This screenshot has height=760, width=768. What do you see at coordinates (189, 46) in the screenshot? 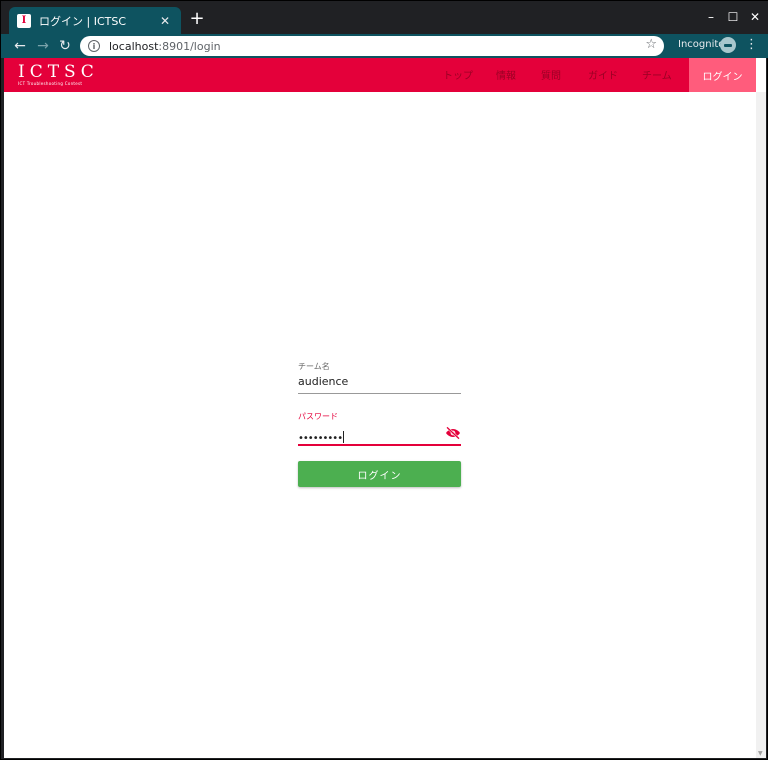
I see `url-path: :8901/login` at bounding box center [189, 46].